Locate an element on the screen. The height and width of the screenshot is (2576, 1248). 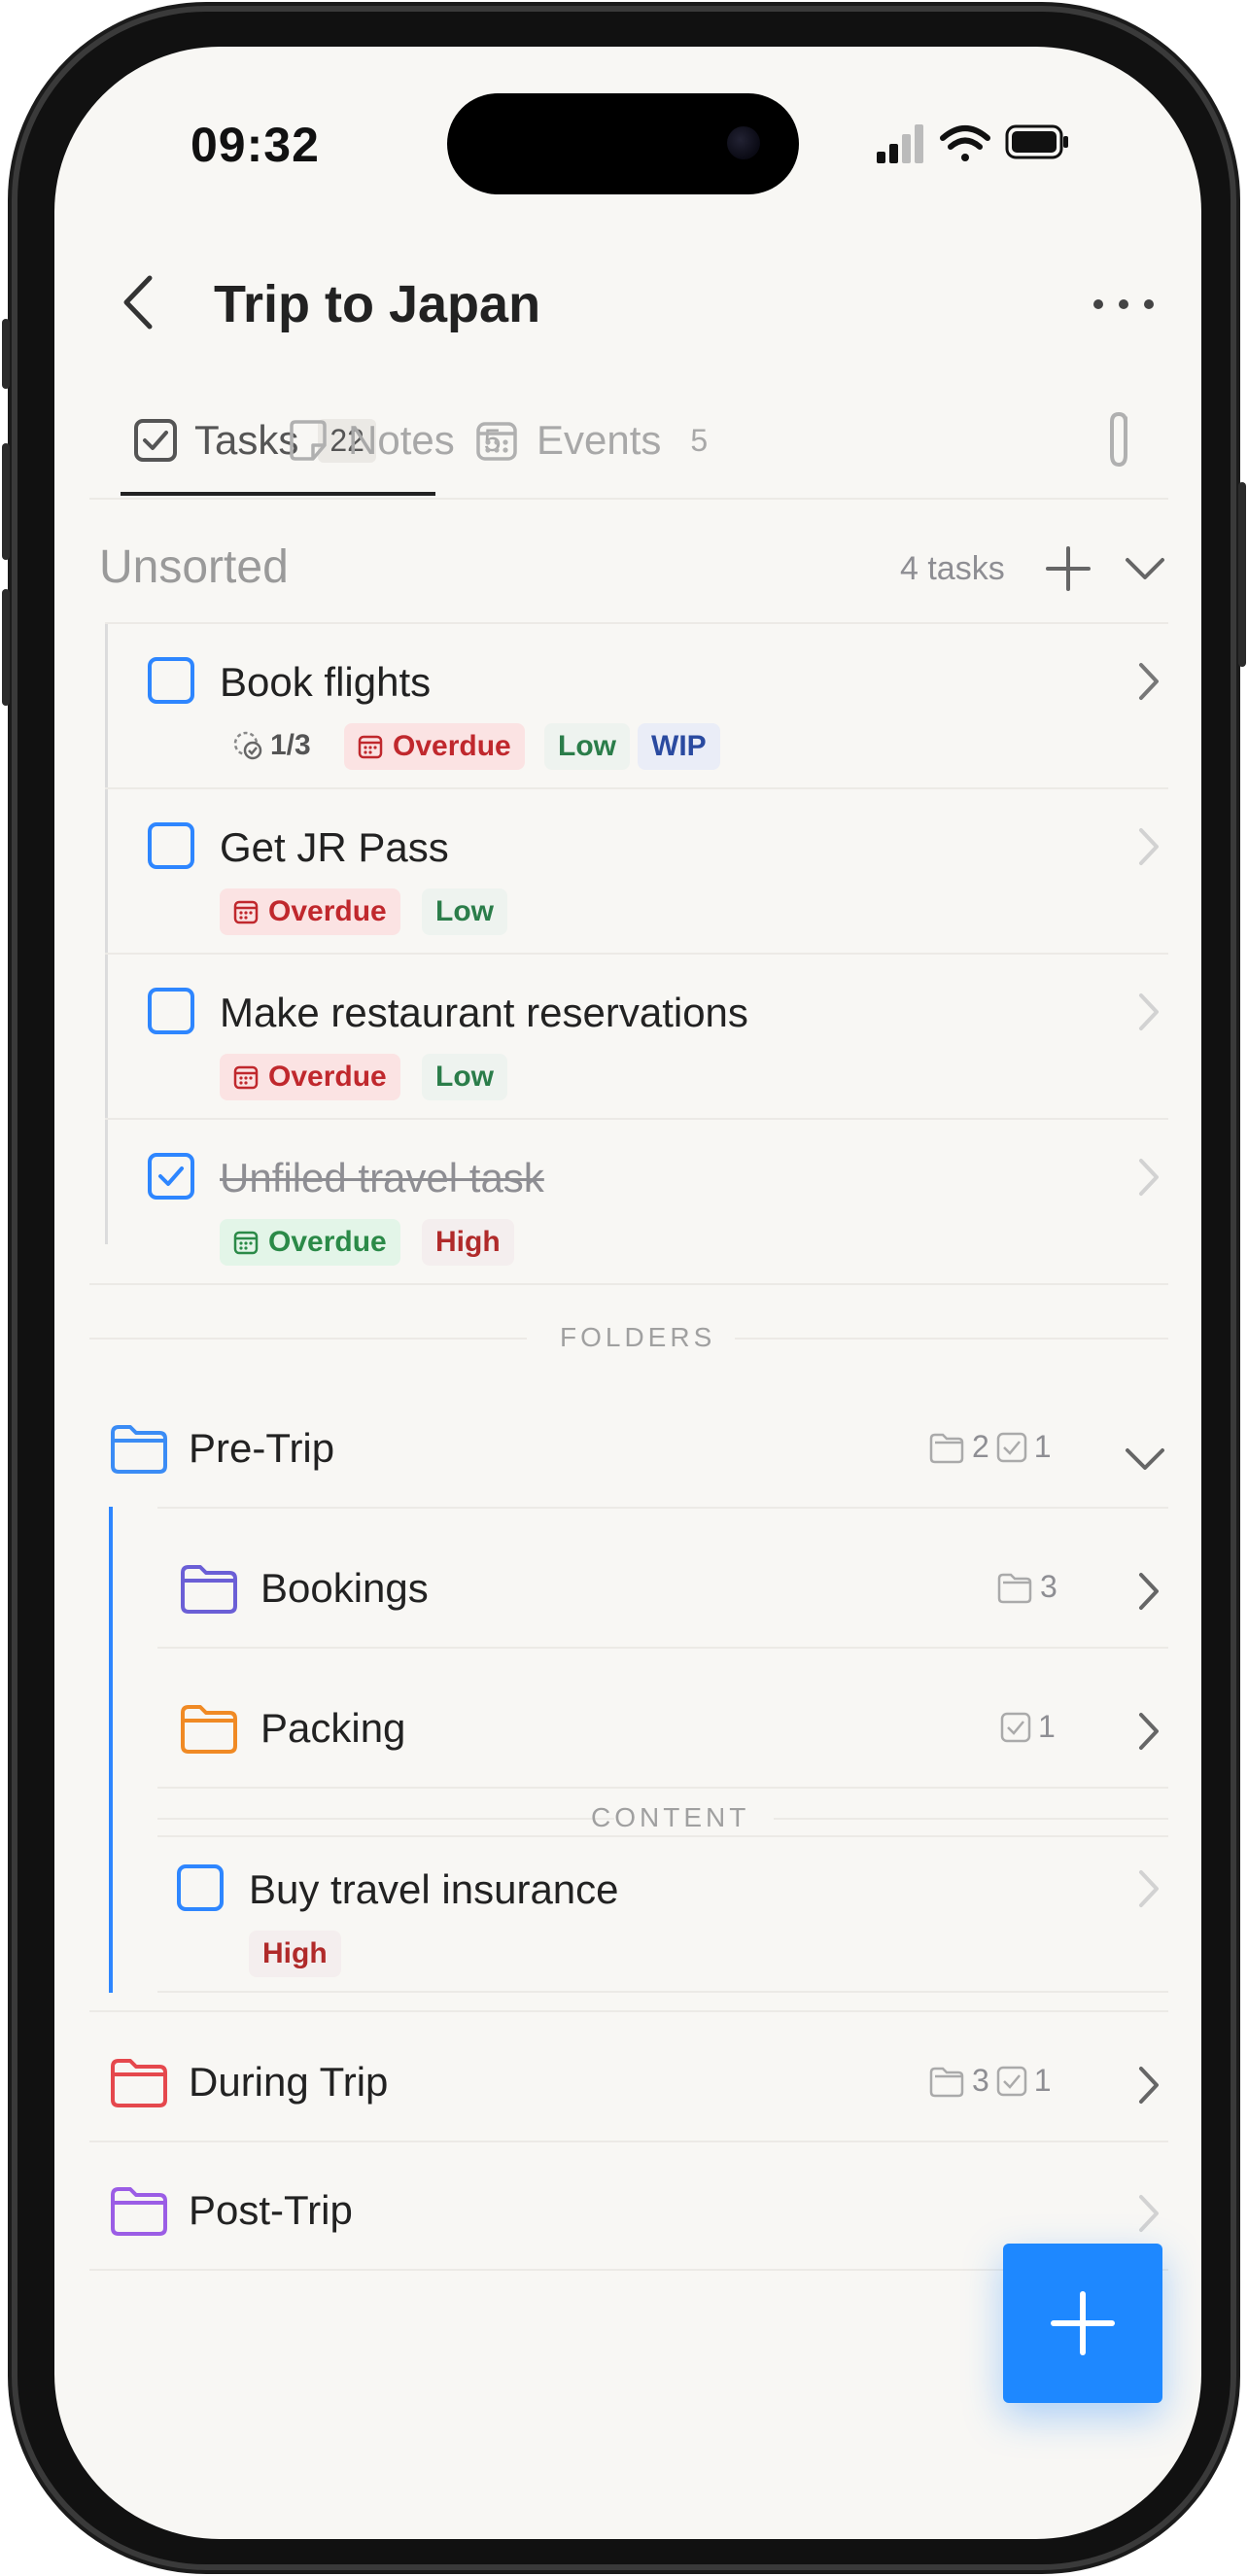
volume-down-button is located at coordinates (6, 647).